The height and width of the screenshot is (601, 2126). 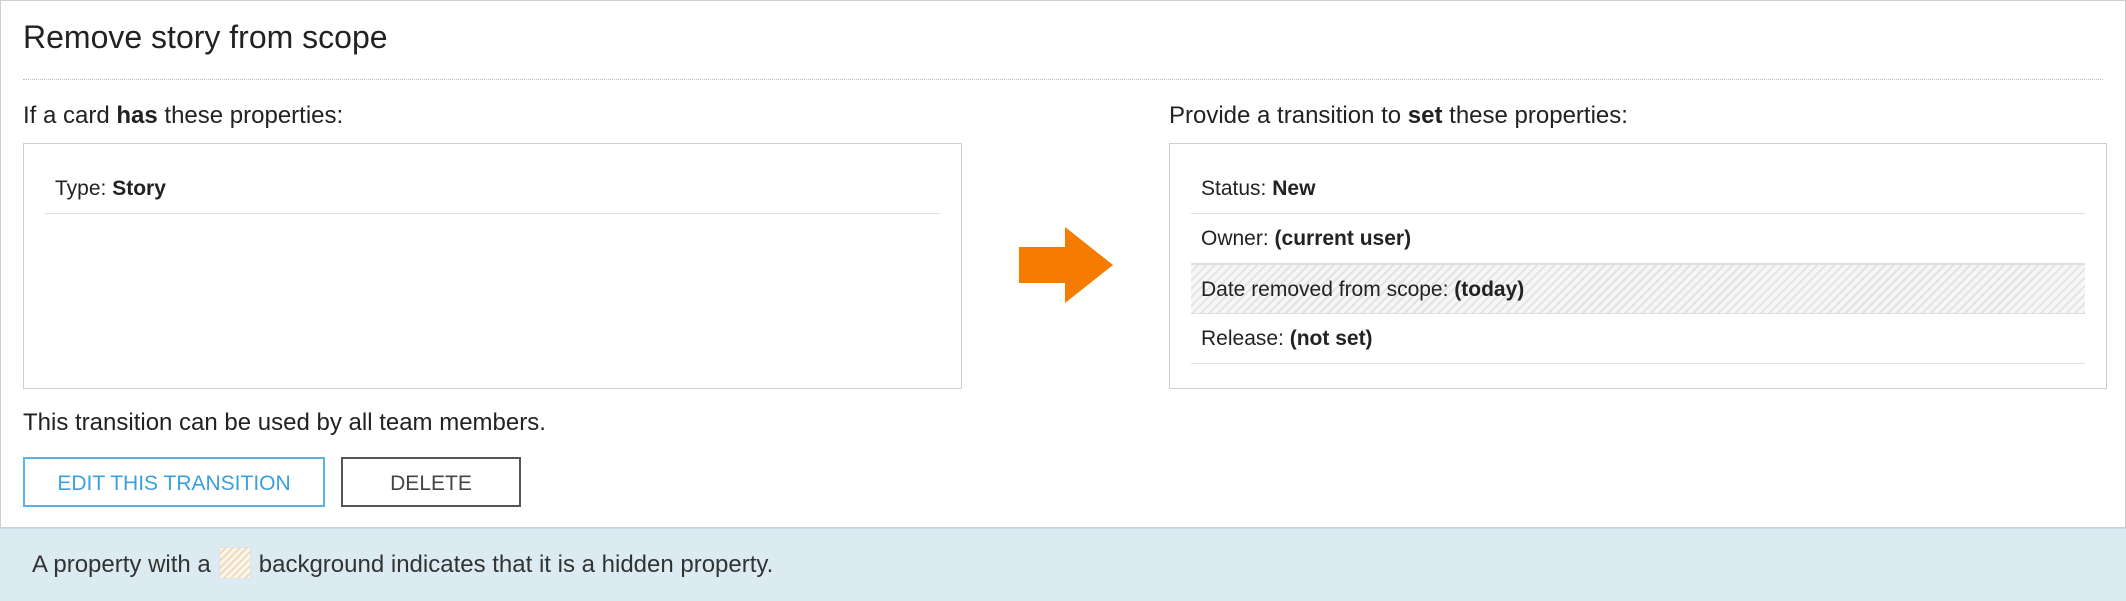 What do you see at coordinates (1638, 289) in the screenshot?
I see `action-row-date-removed-hidden: Date removed from scope: (today)` at bounding box center [1638, 289].